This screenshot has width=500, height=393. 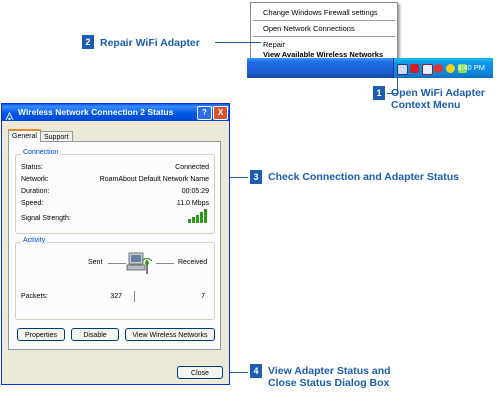 What do you see at coordinates (450, 68) in the screenshot?
I see `hand-icon` at bounding box center [450, 68].